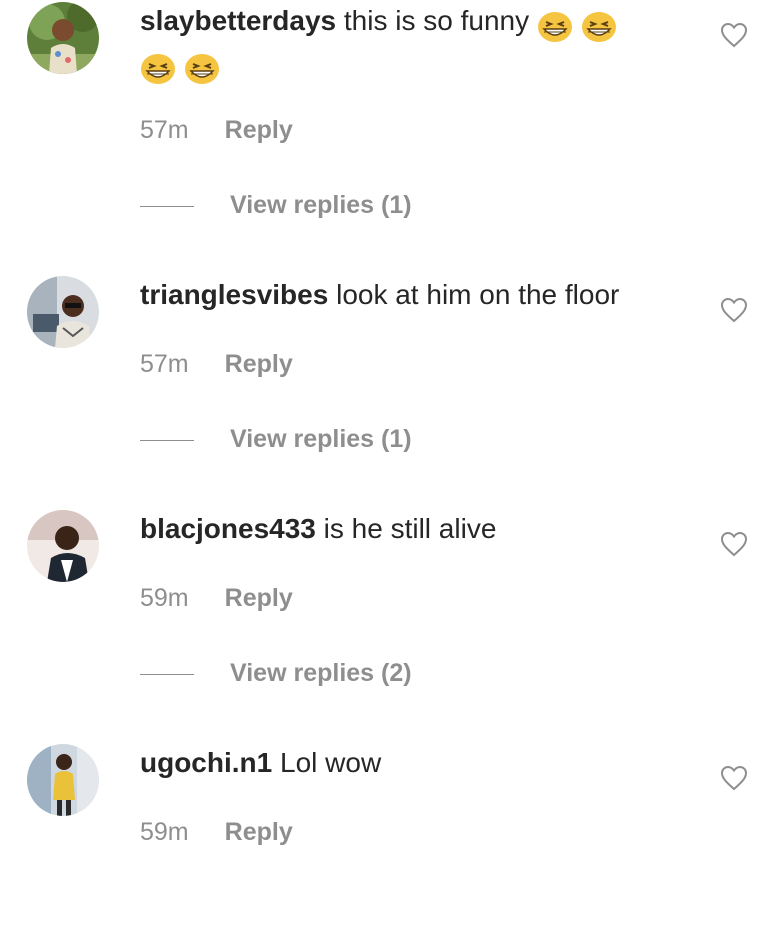  I want to click on comment-username: trianglesvibes, so click(234, 294).